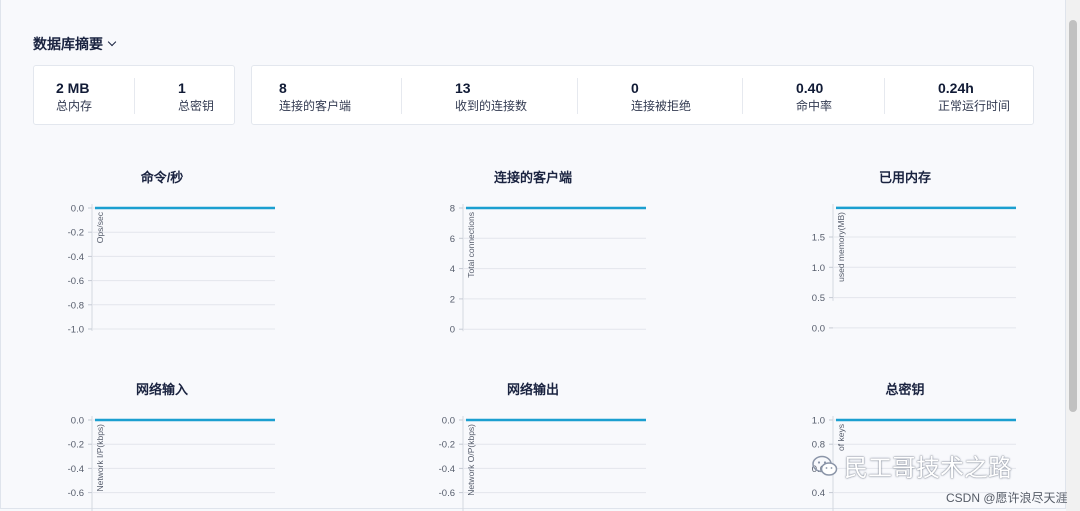  I want to click on stat-value: 0.24h, so click(956, 88).